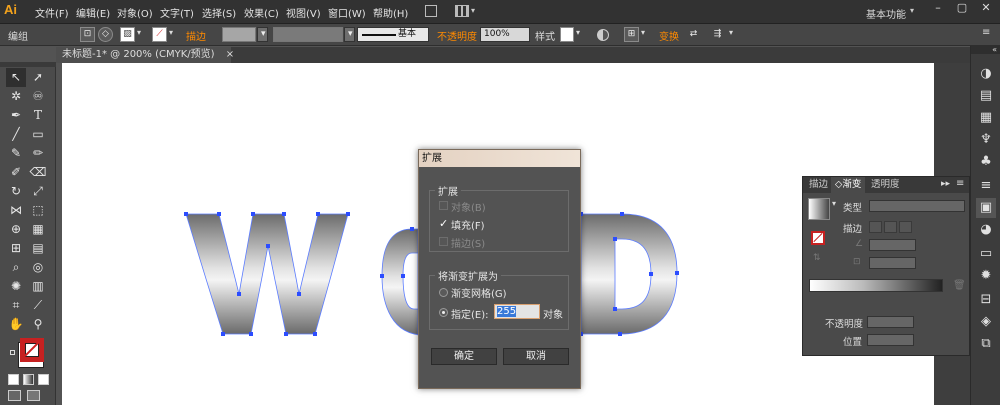  What do you see at coordinates (892, 263) in the screenshot?
I see `aspect-ratio-field` at bounding box center [892, 263].